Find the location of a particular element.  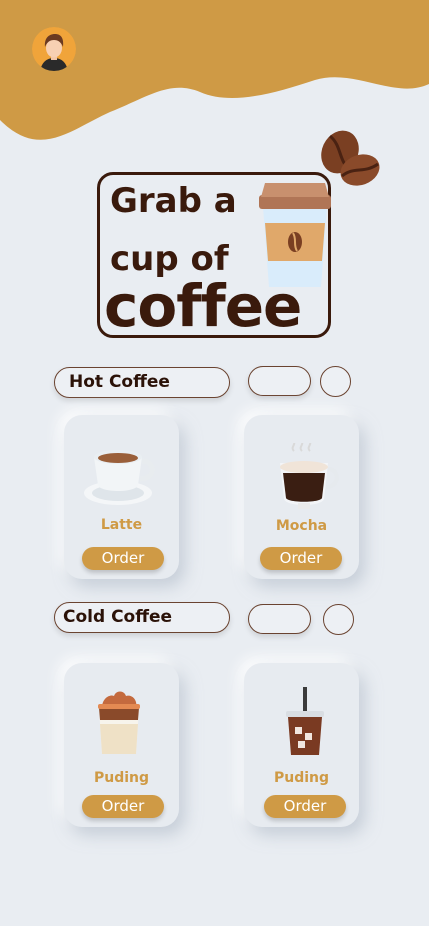

product-card-puding-2: Puding Order is located at coordinates (301, 745).